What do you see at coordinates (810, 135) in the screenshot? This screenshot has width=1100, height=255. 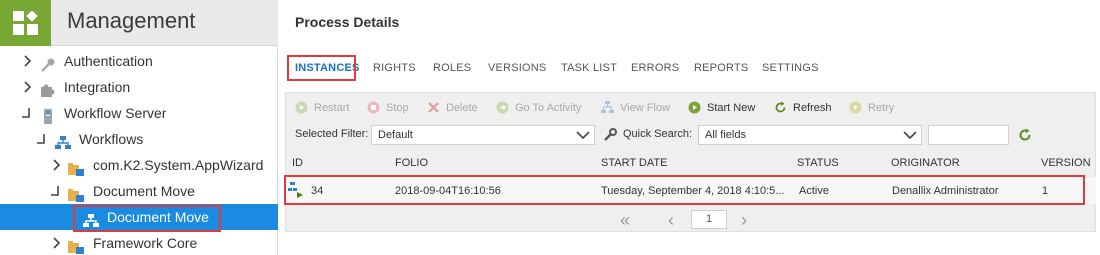 I see `quick-search-dropdown: All fields` at bounding box center [810, 135].